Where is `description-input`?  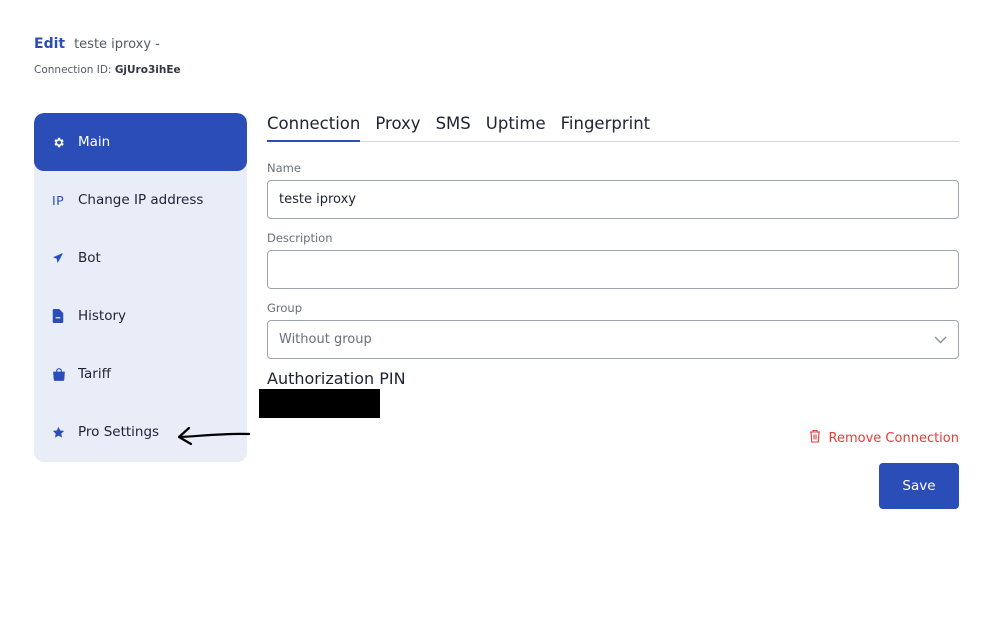
description-input is located at coordinates (613, 269).